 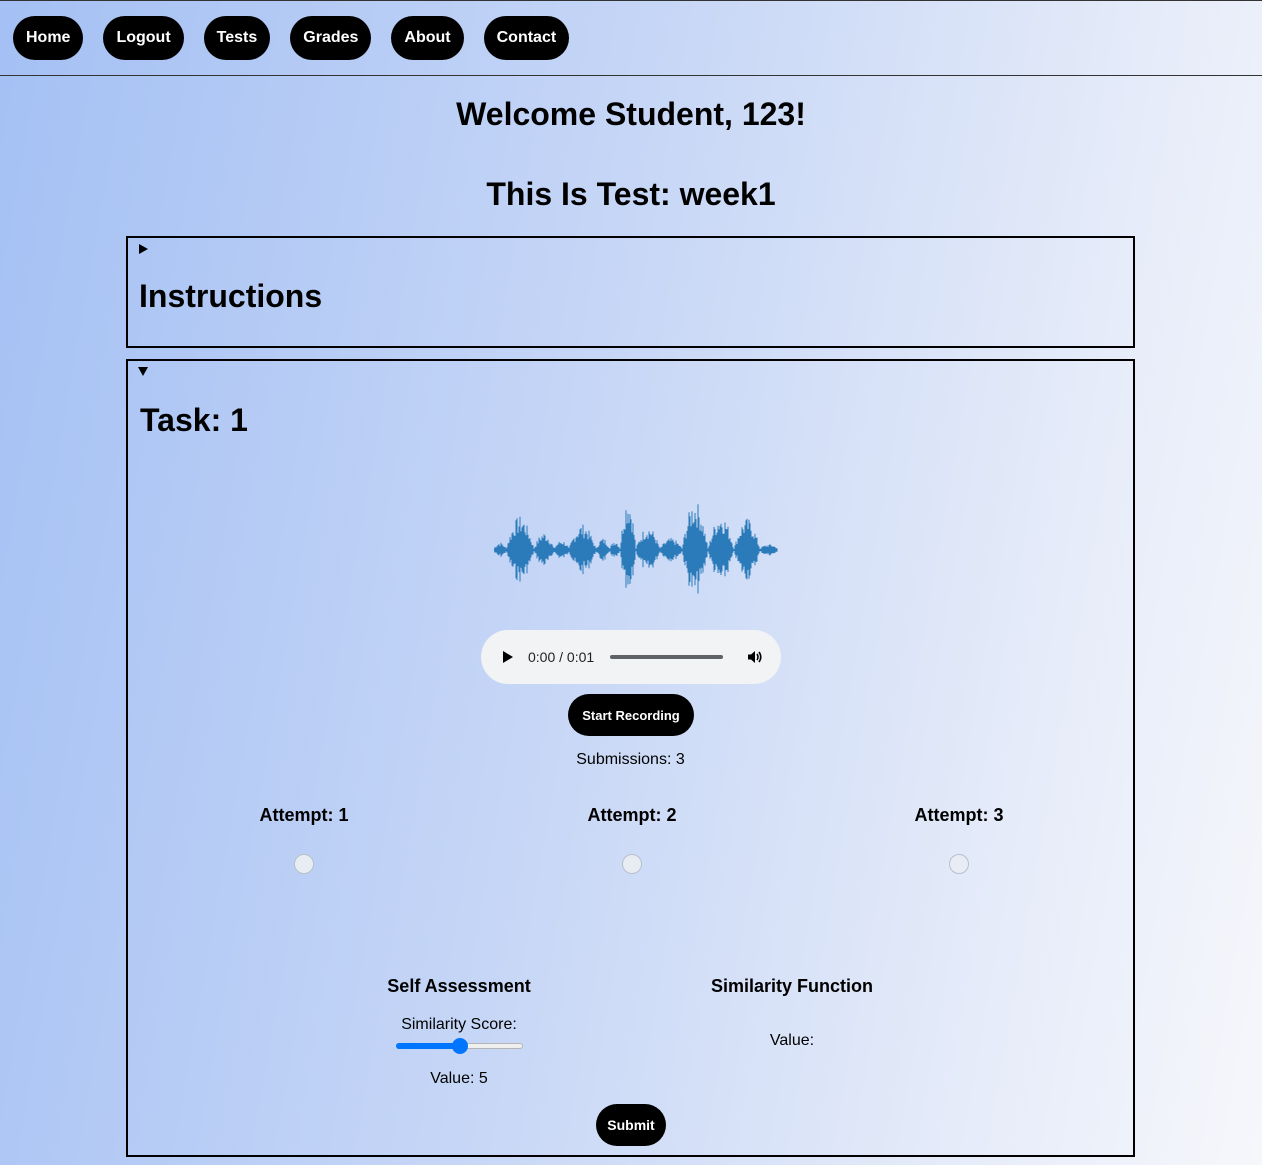 I want to click on attempt-2-radio, so click(x=632, y=864).